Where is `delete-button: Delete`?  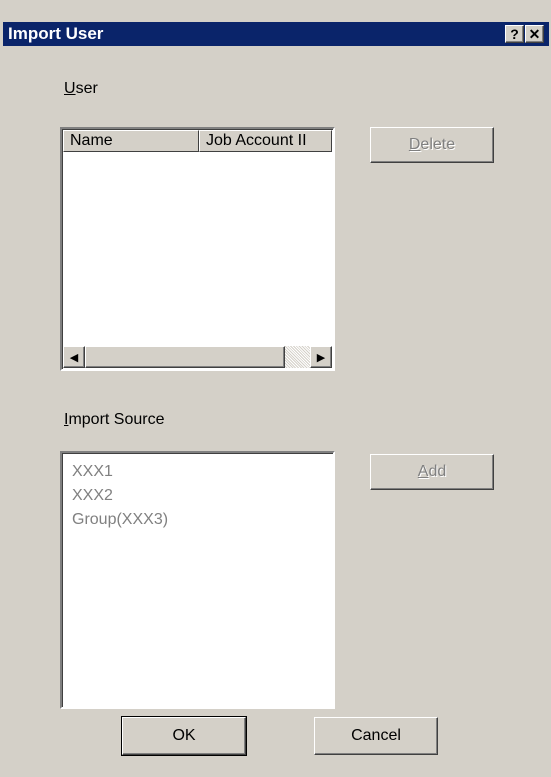
delete-button: Delete is located at coordinates (432, 145).